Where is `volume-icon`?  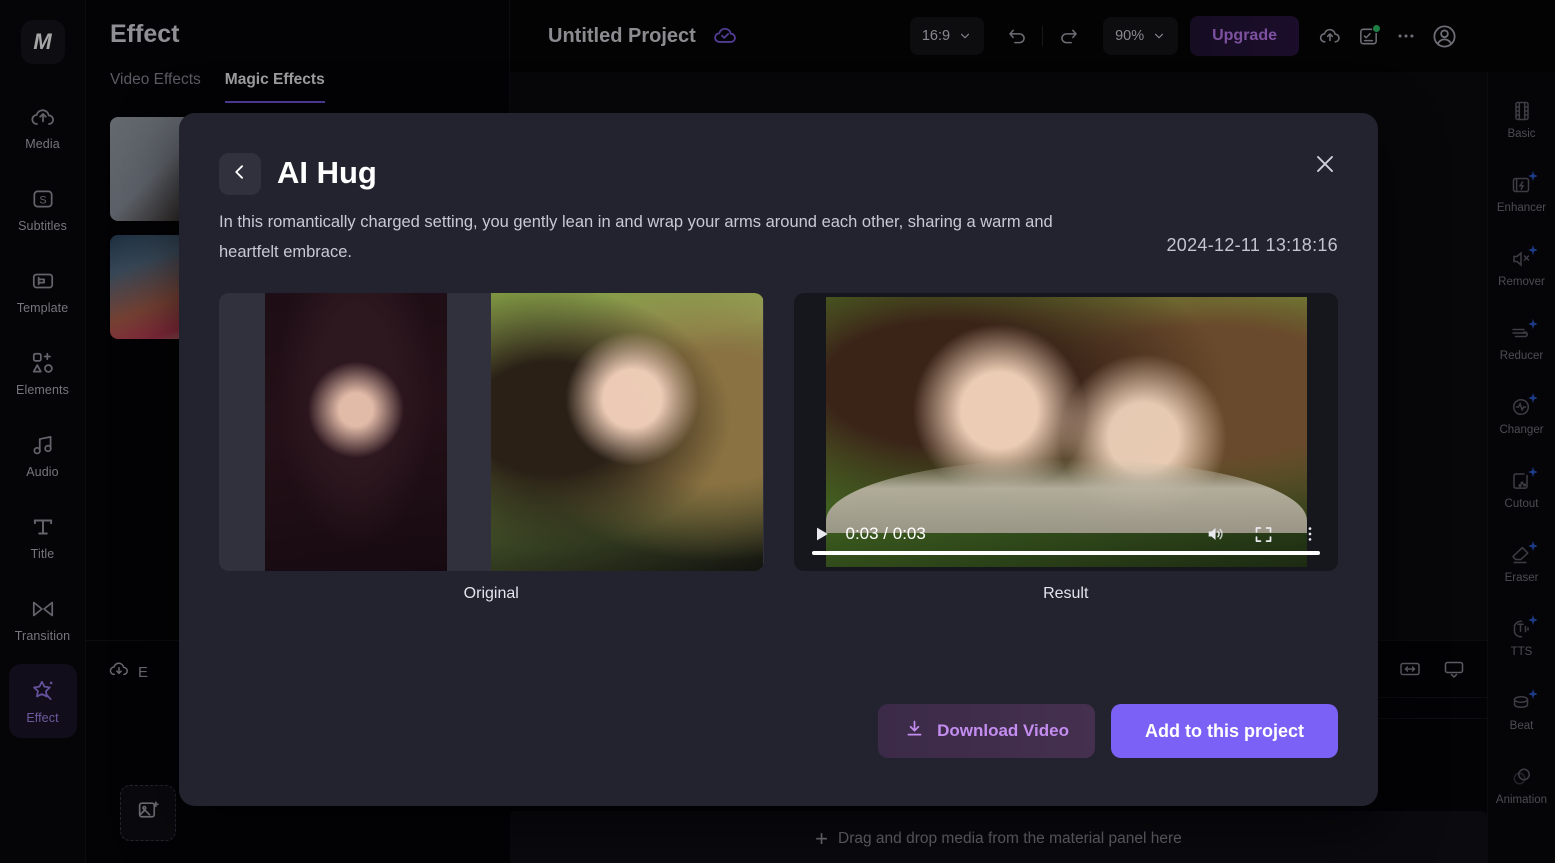 volume-icon is located at coordinates (1216, 534).